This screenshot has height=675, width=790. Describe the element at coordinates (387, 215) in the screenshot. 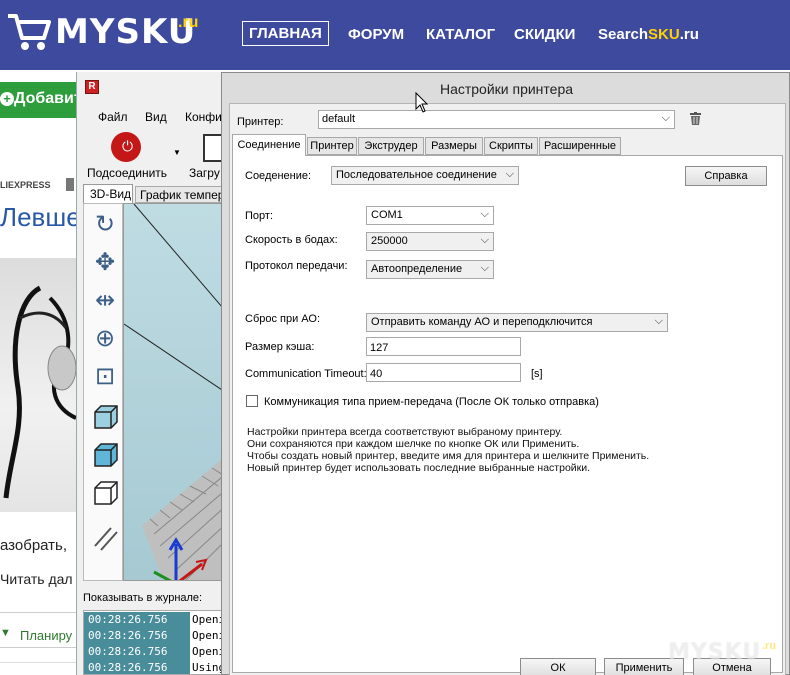

I see `port-value: COM1` at that location.